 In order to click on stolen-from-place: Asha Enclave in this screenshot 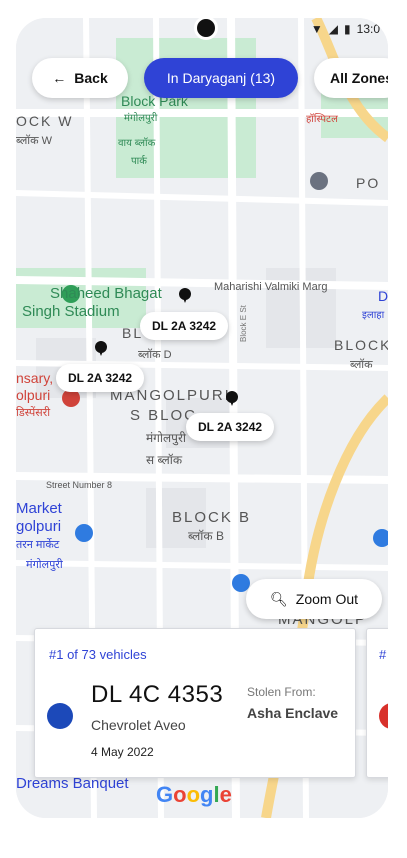, I will do `click(293, 713)`.